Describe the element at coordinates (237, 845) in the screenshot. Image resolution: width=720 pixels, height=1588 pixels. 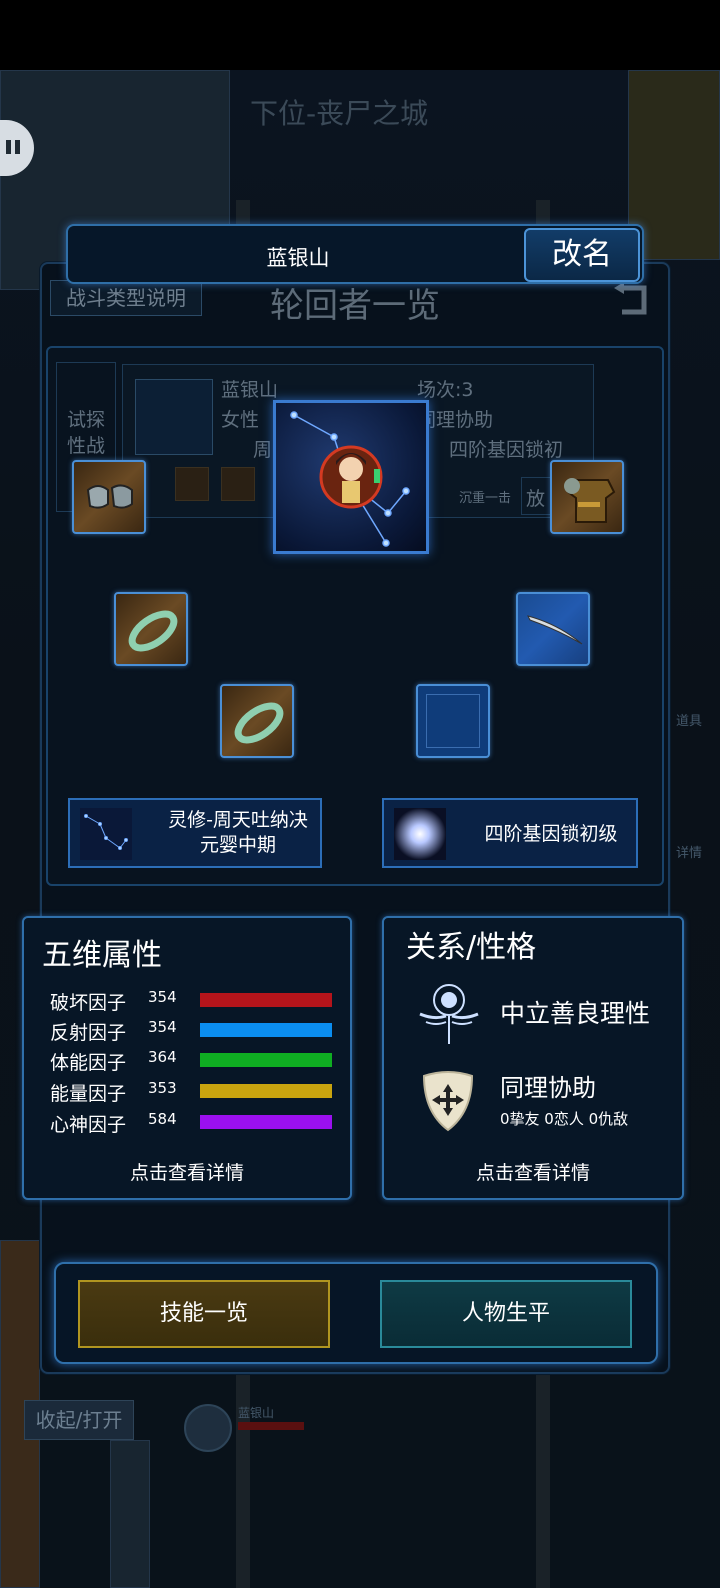
I see `cultivation-level: 元婴中期` at that location.